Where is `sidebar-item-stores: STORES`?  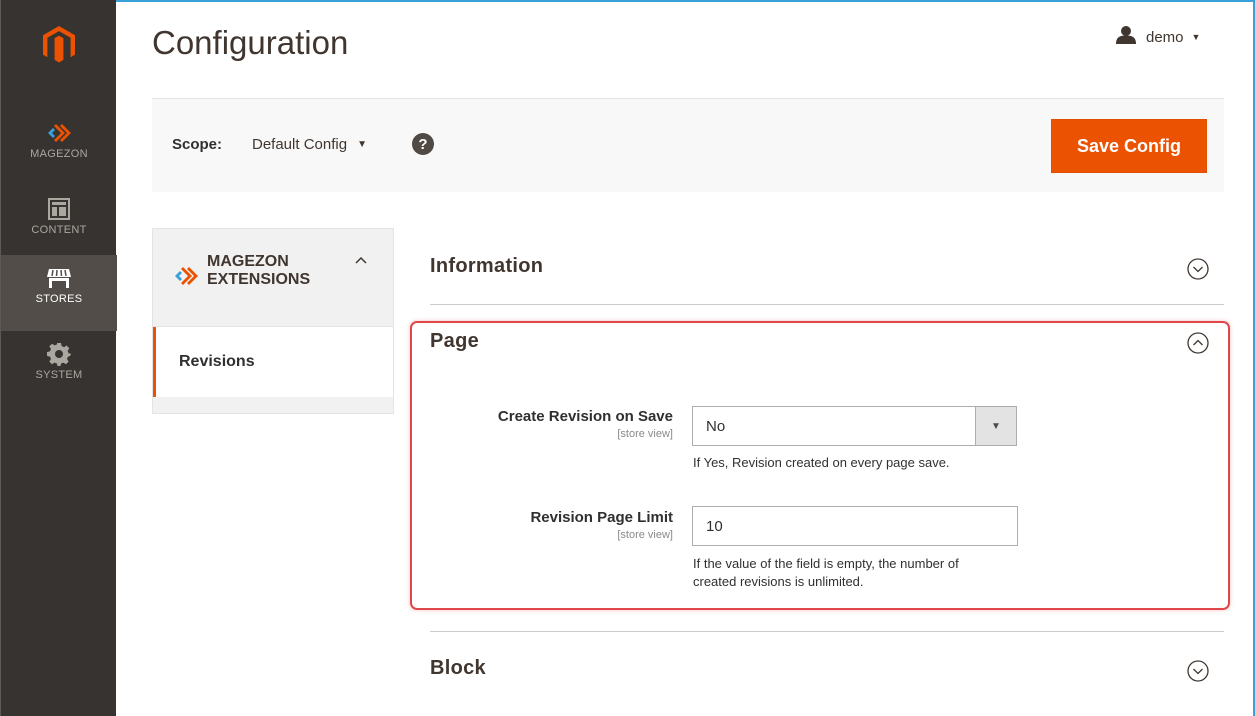 sidebar-item-stores: STORES is located at coordinates (59, 293).